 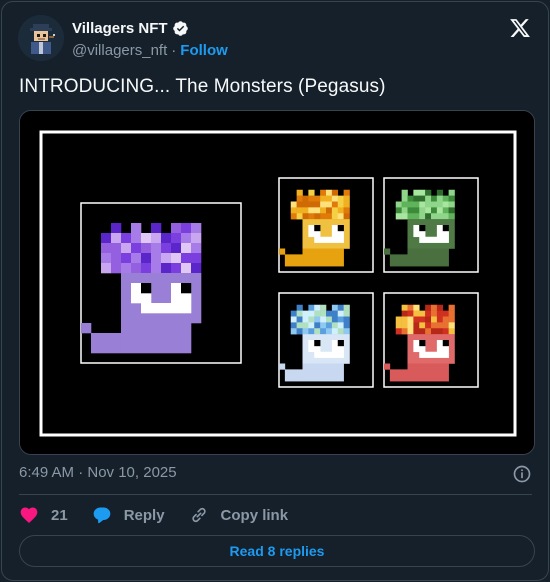 I want to click on info-icon, so click(x=522, y=474).